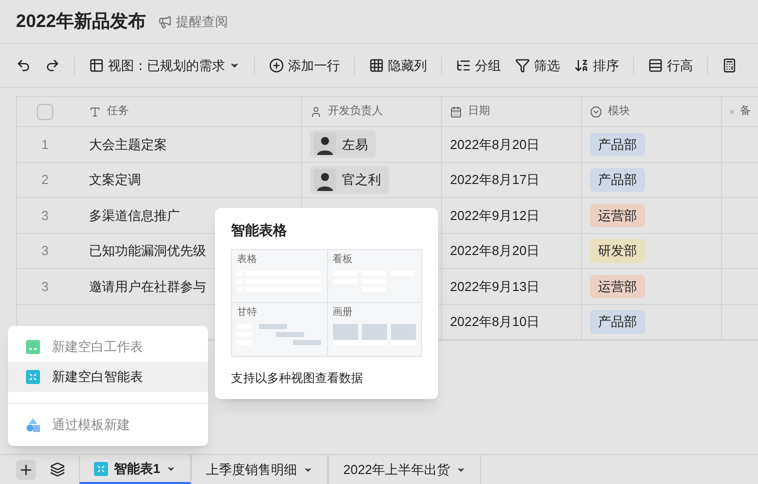 This screenshot has height=484, width=758. What do you see at coordinates (147, 251) in the screenshot?
I see `table-cell-text: 已知功能漏洞优先级` at bounding box center [147, 251].